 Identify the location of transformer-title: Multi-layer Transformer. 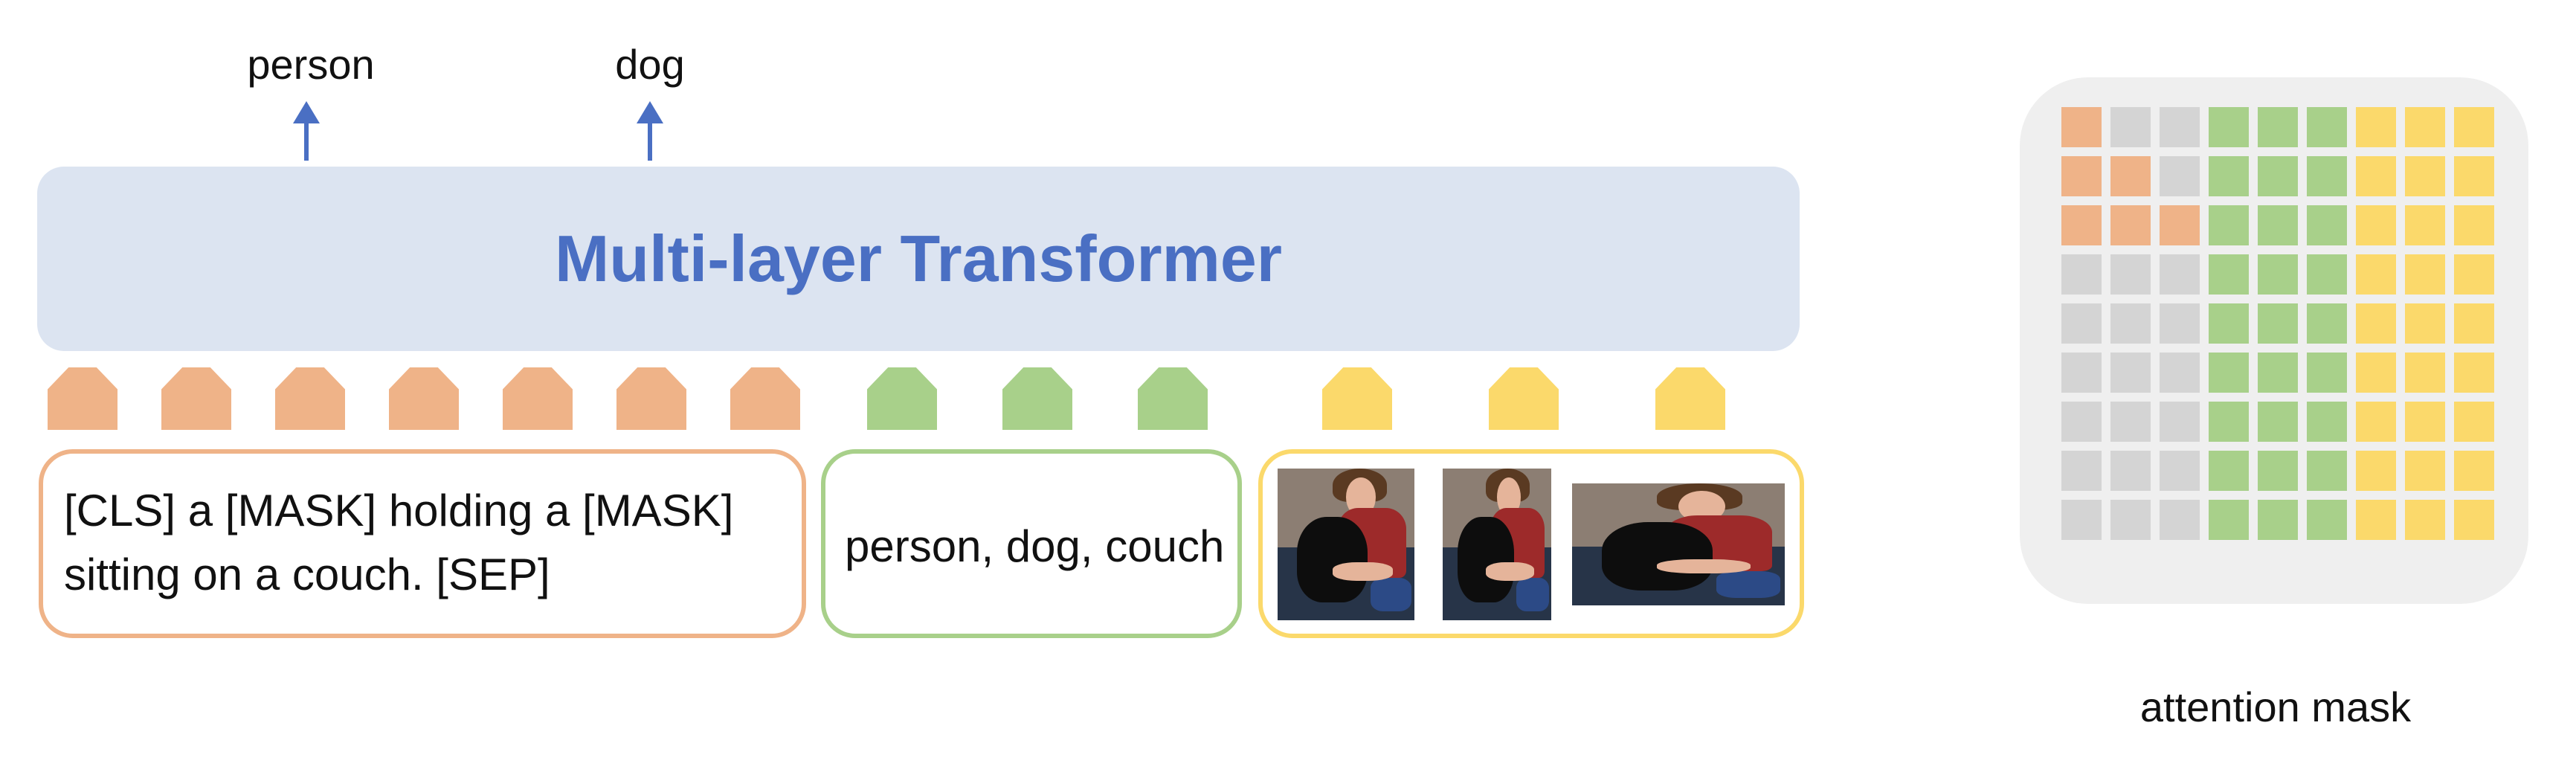
(918, 258).